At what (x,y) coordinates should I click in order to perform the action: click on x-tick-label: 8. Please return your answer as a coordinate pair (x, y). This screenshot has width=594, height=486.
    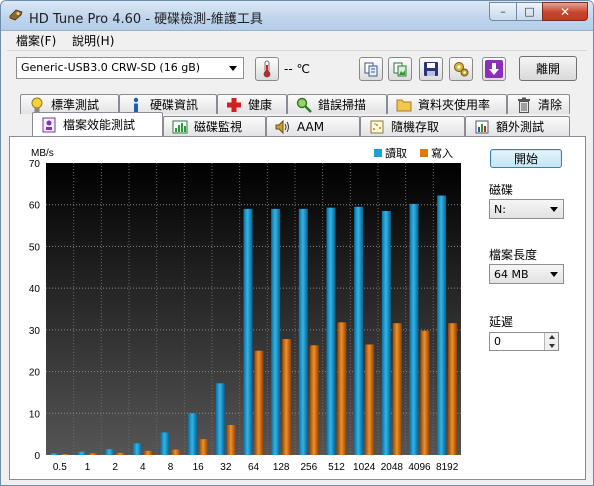
    Looking at the image, I should click on (171, 467).